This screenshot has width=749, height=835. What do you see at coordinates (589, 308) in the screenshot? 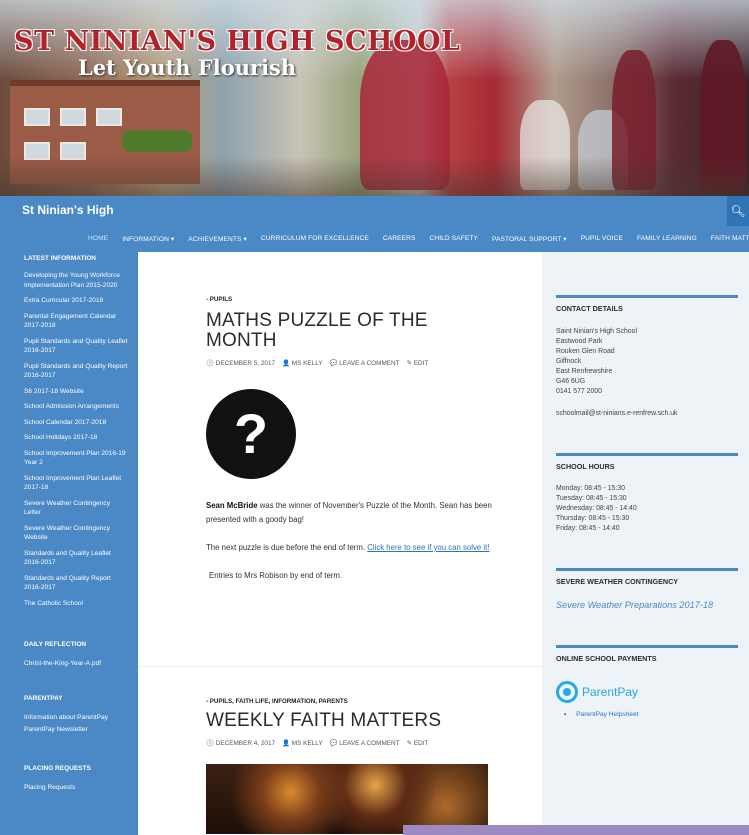
I see `widget-heading: CONTACT DETAILS` at bounding box center [589, 308].